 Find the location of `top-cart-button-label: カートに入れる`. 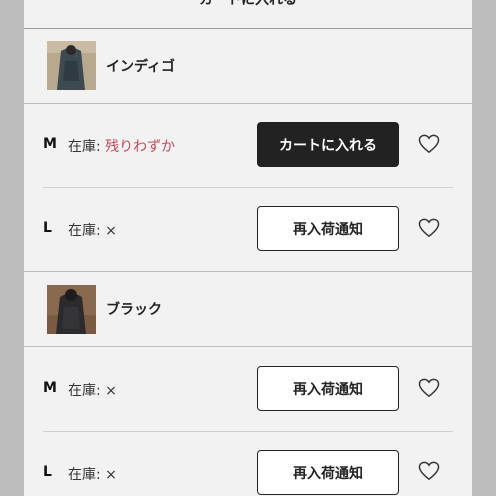

top-cart-button-label: カートに入れる is located at coordinates (248, 4).